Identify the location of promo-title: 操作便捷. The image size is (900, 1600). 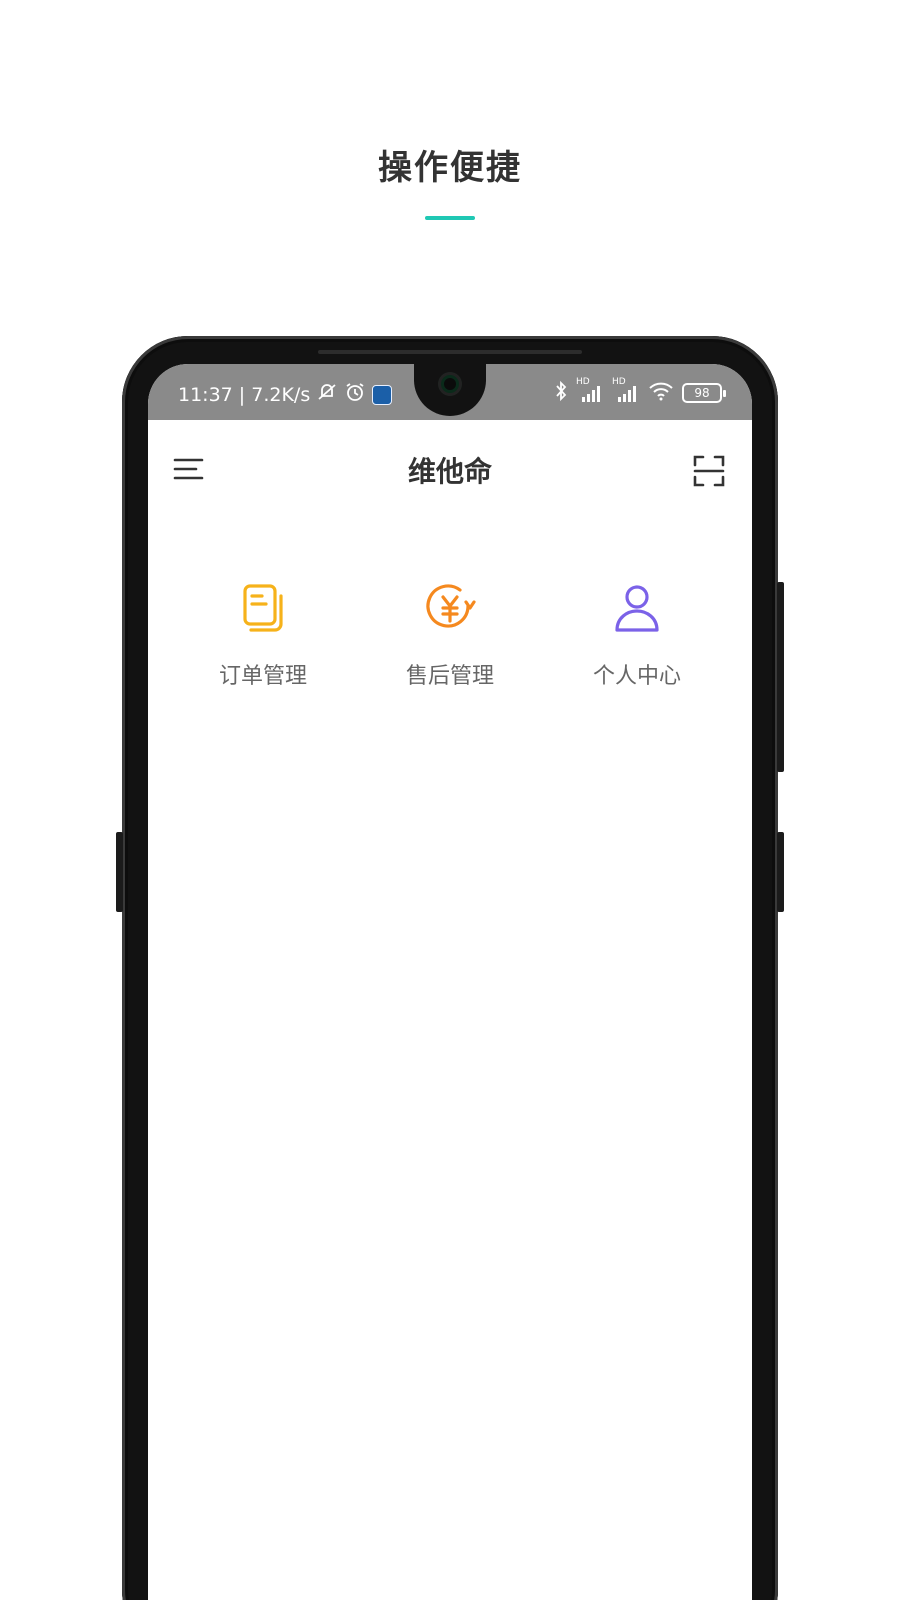
(450, 168).